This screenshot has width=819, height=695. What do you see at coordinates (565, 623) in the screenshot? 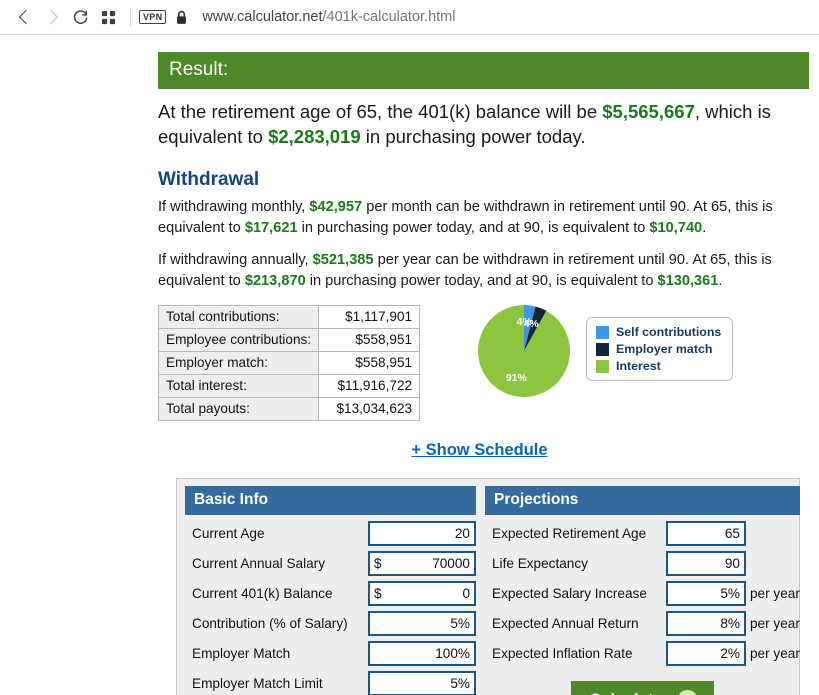
I see `field-label: Expected Annual Return` at bounding box center [565, 623].